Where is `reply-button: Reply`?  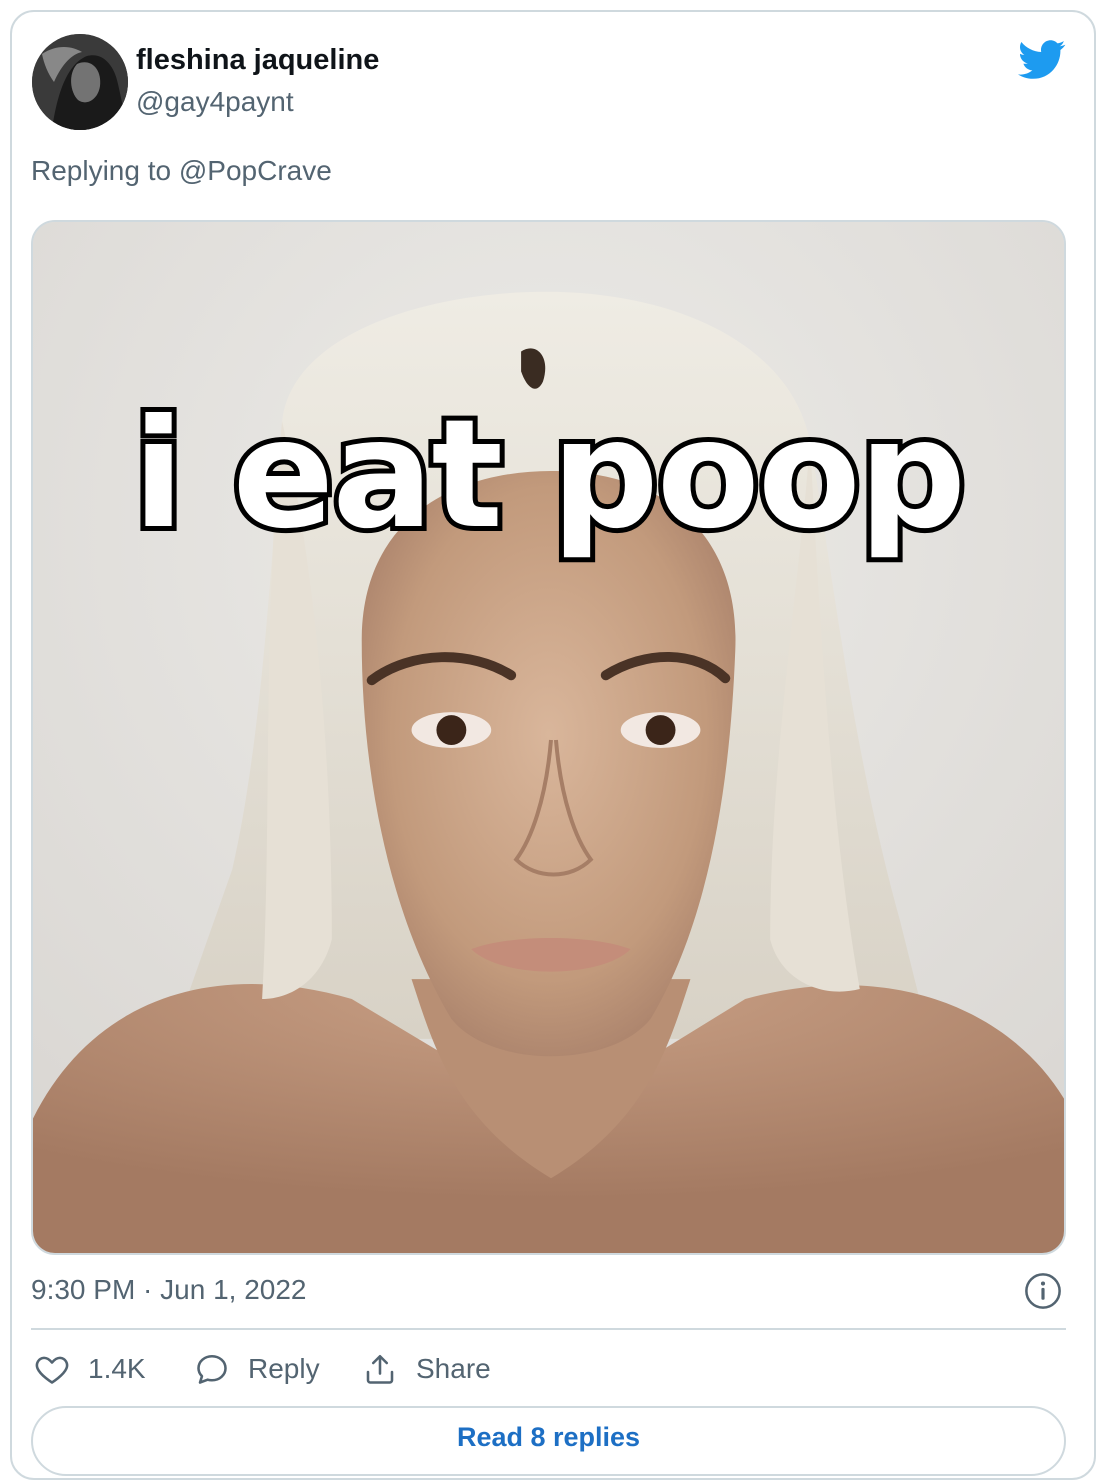 reply-button: Reply is located at coordinates (257, 1369).